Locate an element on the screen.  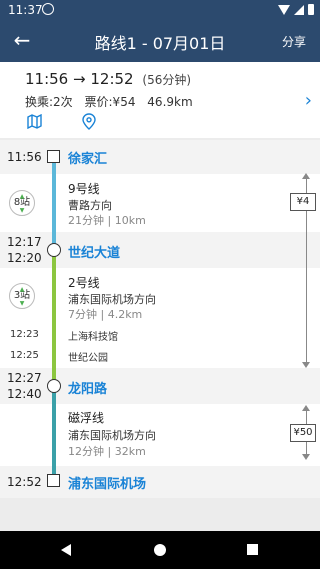
line-meta: 21分钟 | 10km is located at coordinates (107, 220).